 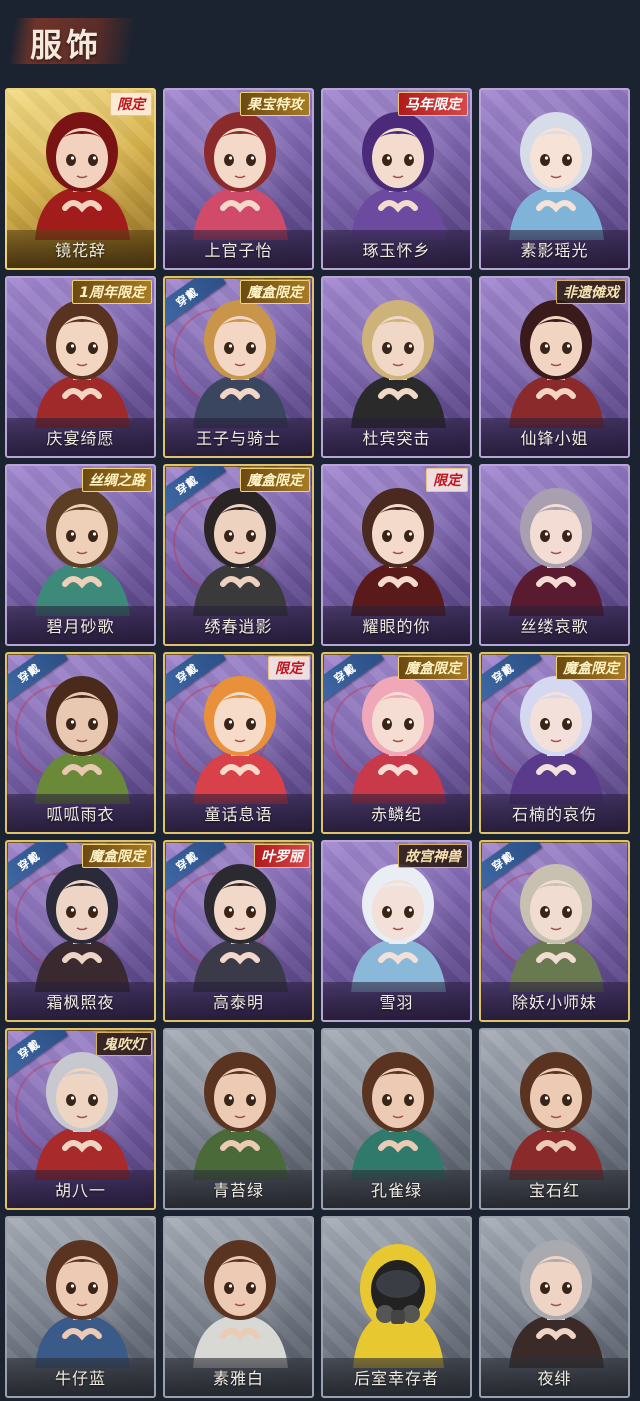 I want to click on costume-name: 石楠的哀伤, so click(x=554, y=814).